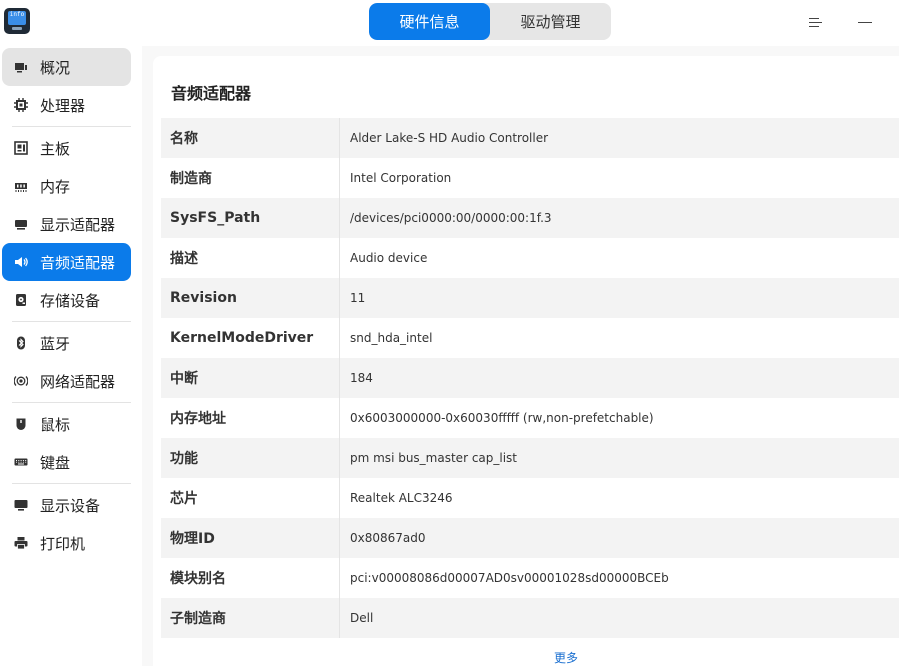 Image resolution: width=899 pixels, height=666 pixels. I want to click on menu-button, so click(815, 22).